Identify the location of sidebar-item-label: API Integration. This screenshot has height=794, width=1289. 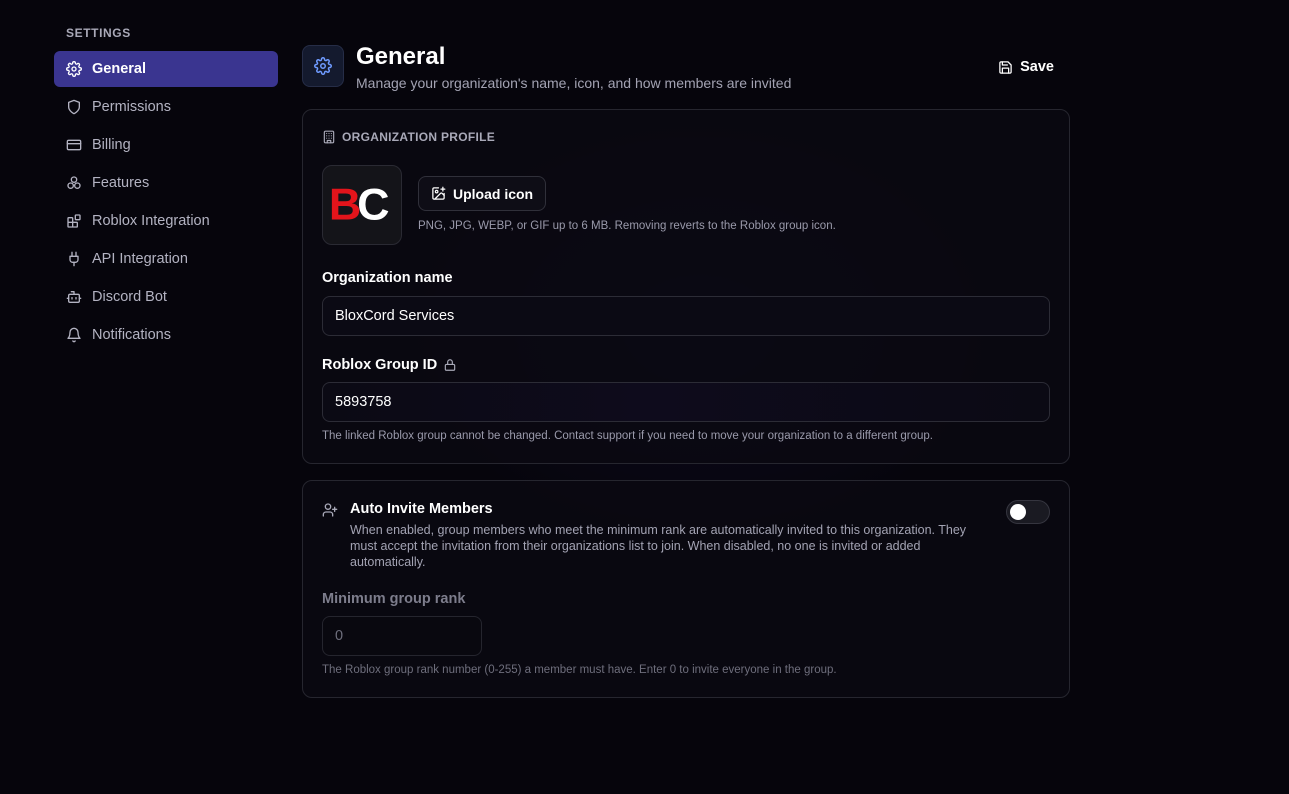
(140, 259).